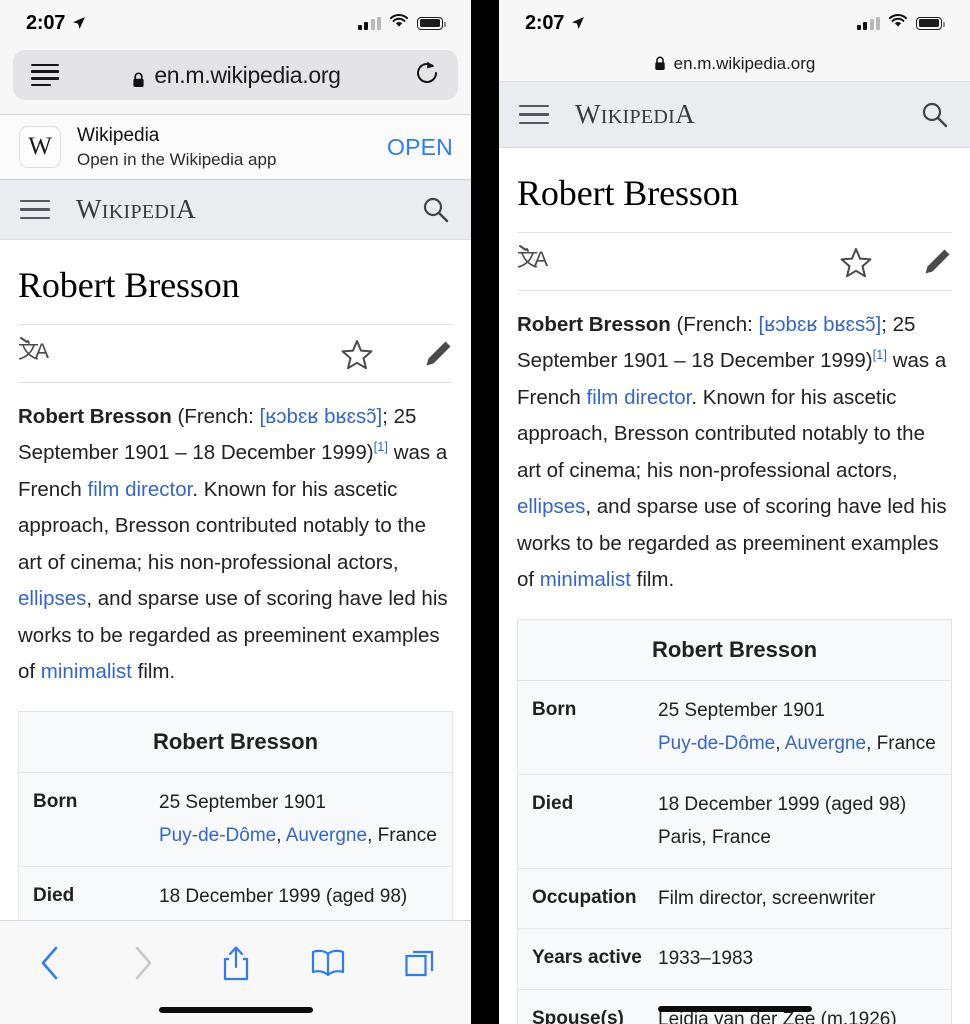  What do you see at coordinates (584, 897) in the screenshot?
I see `infobox-key-occupation: Occupation` at bounding box center [584, 897].